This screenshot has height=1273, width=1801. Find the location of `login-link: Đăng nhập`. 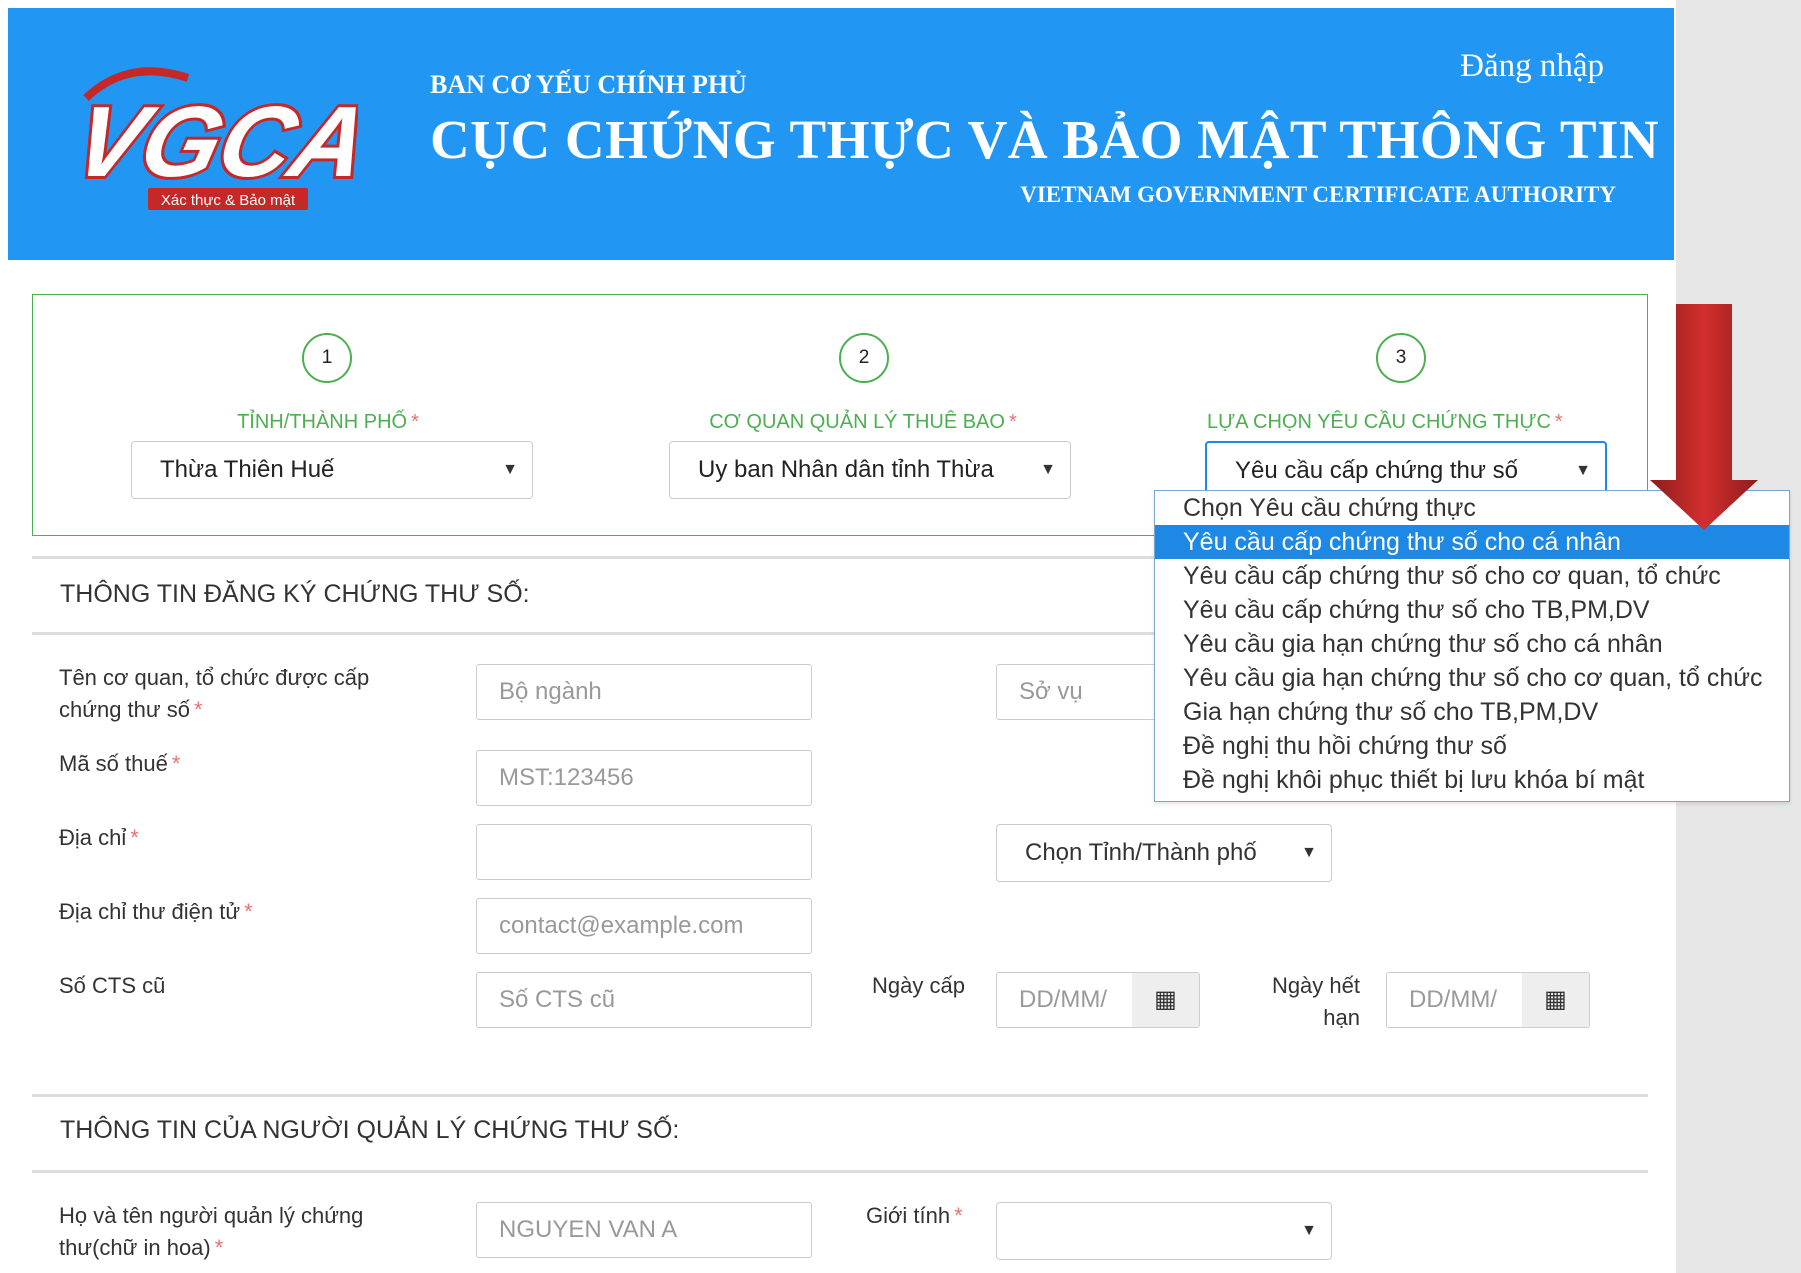

login-link: Đăng nhập is located at coordinates (1532, 66).